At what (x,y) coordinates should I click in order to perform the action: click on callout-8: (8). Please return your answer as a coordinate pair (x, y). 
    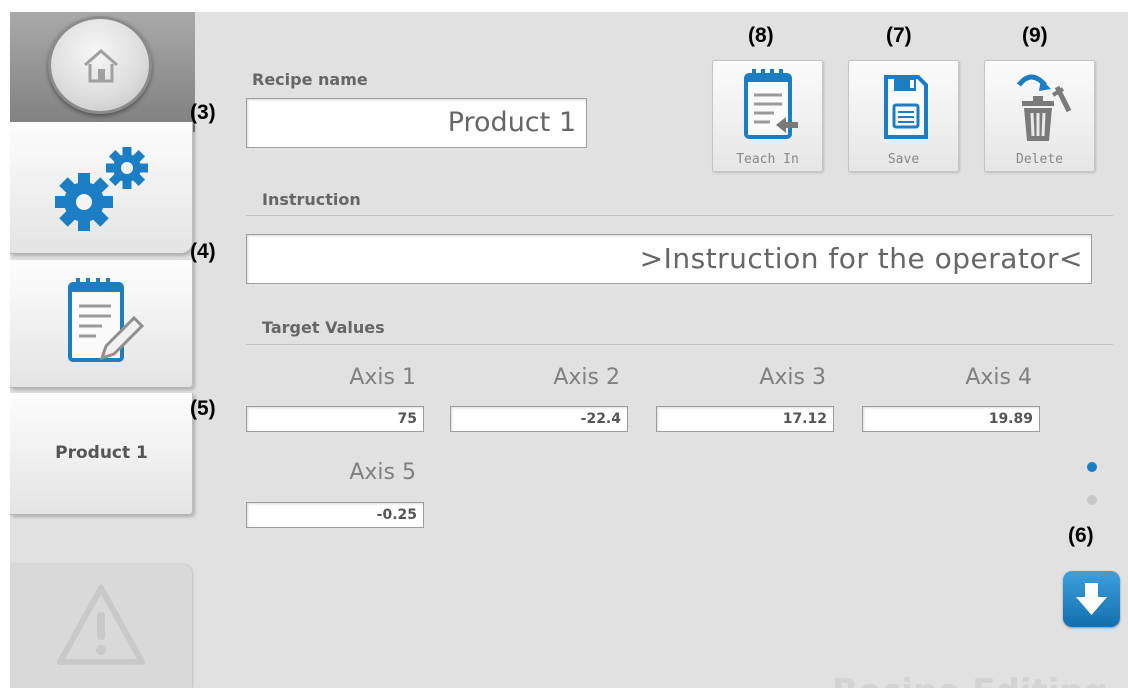
    Looking at the image, I should click on (761, 35).